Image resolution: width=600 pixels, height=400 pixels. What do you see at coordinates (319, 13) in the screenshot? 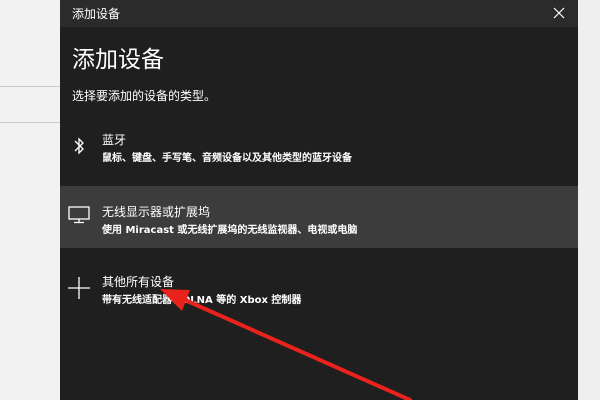
I see `title-bar: 添加设备` at bounding box center [319, 13].